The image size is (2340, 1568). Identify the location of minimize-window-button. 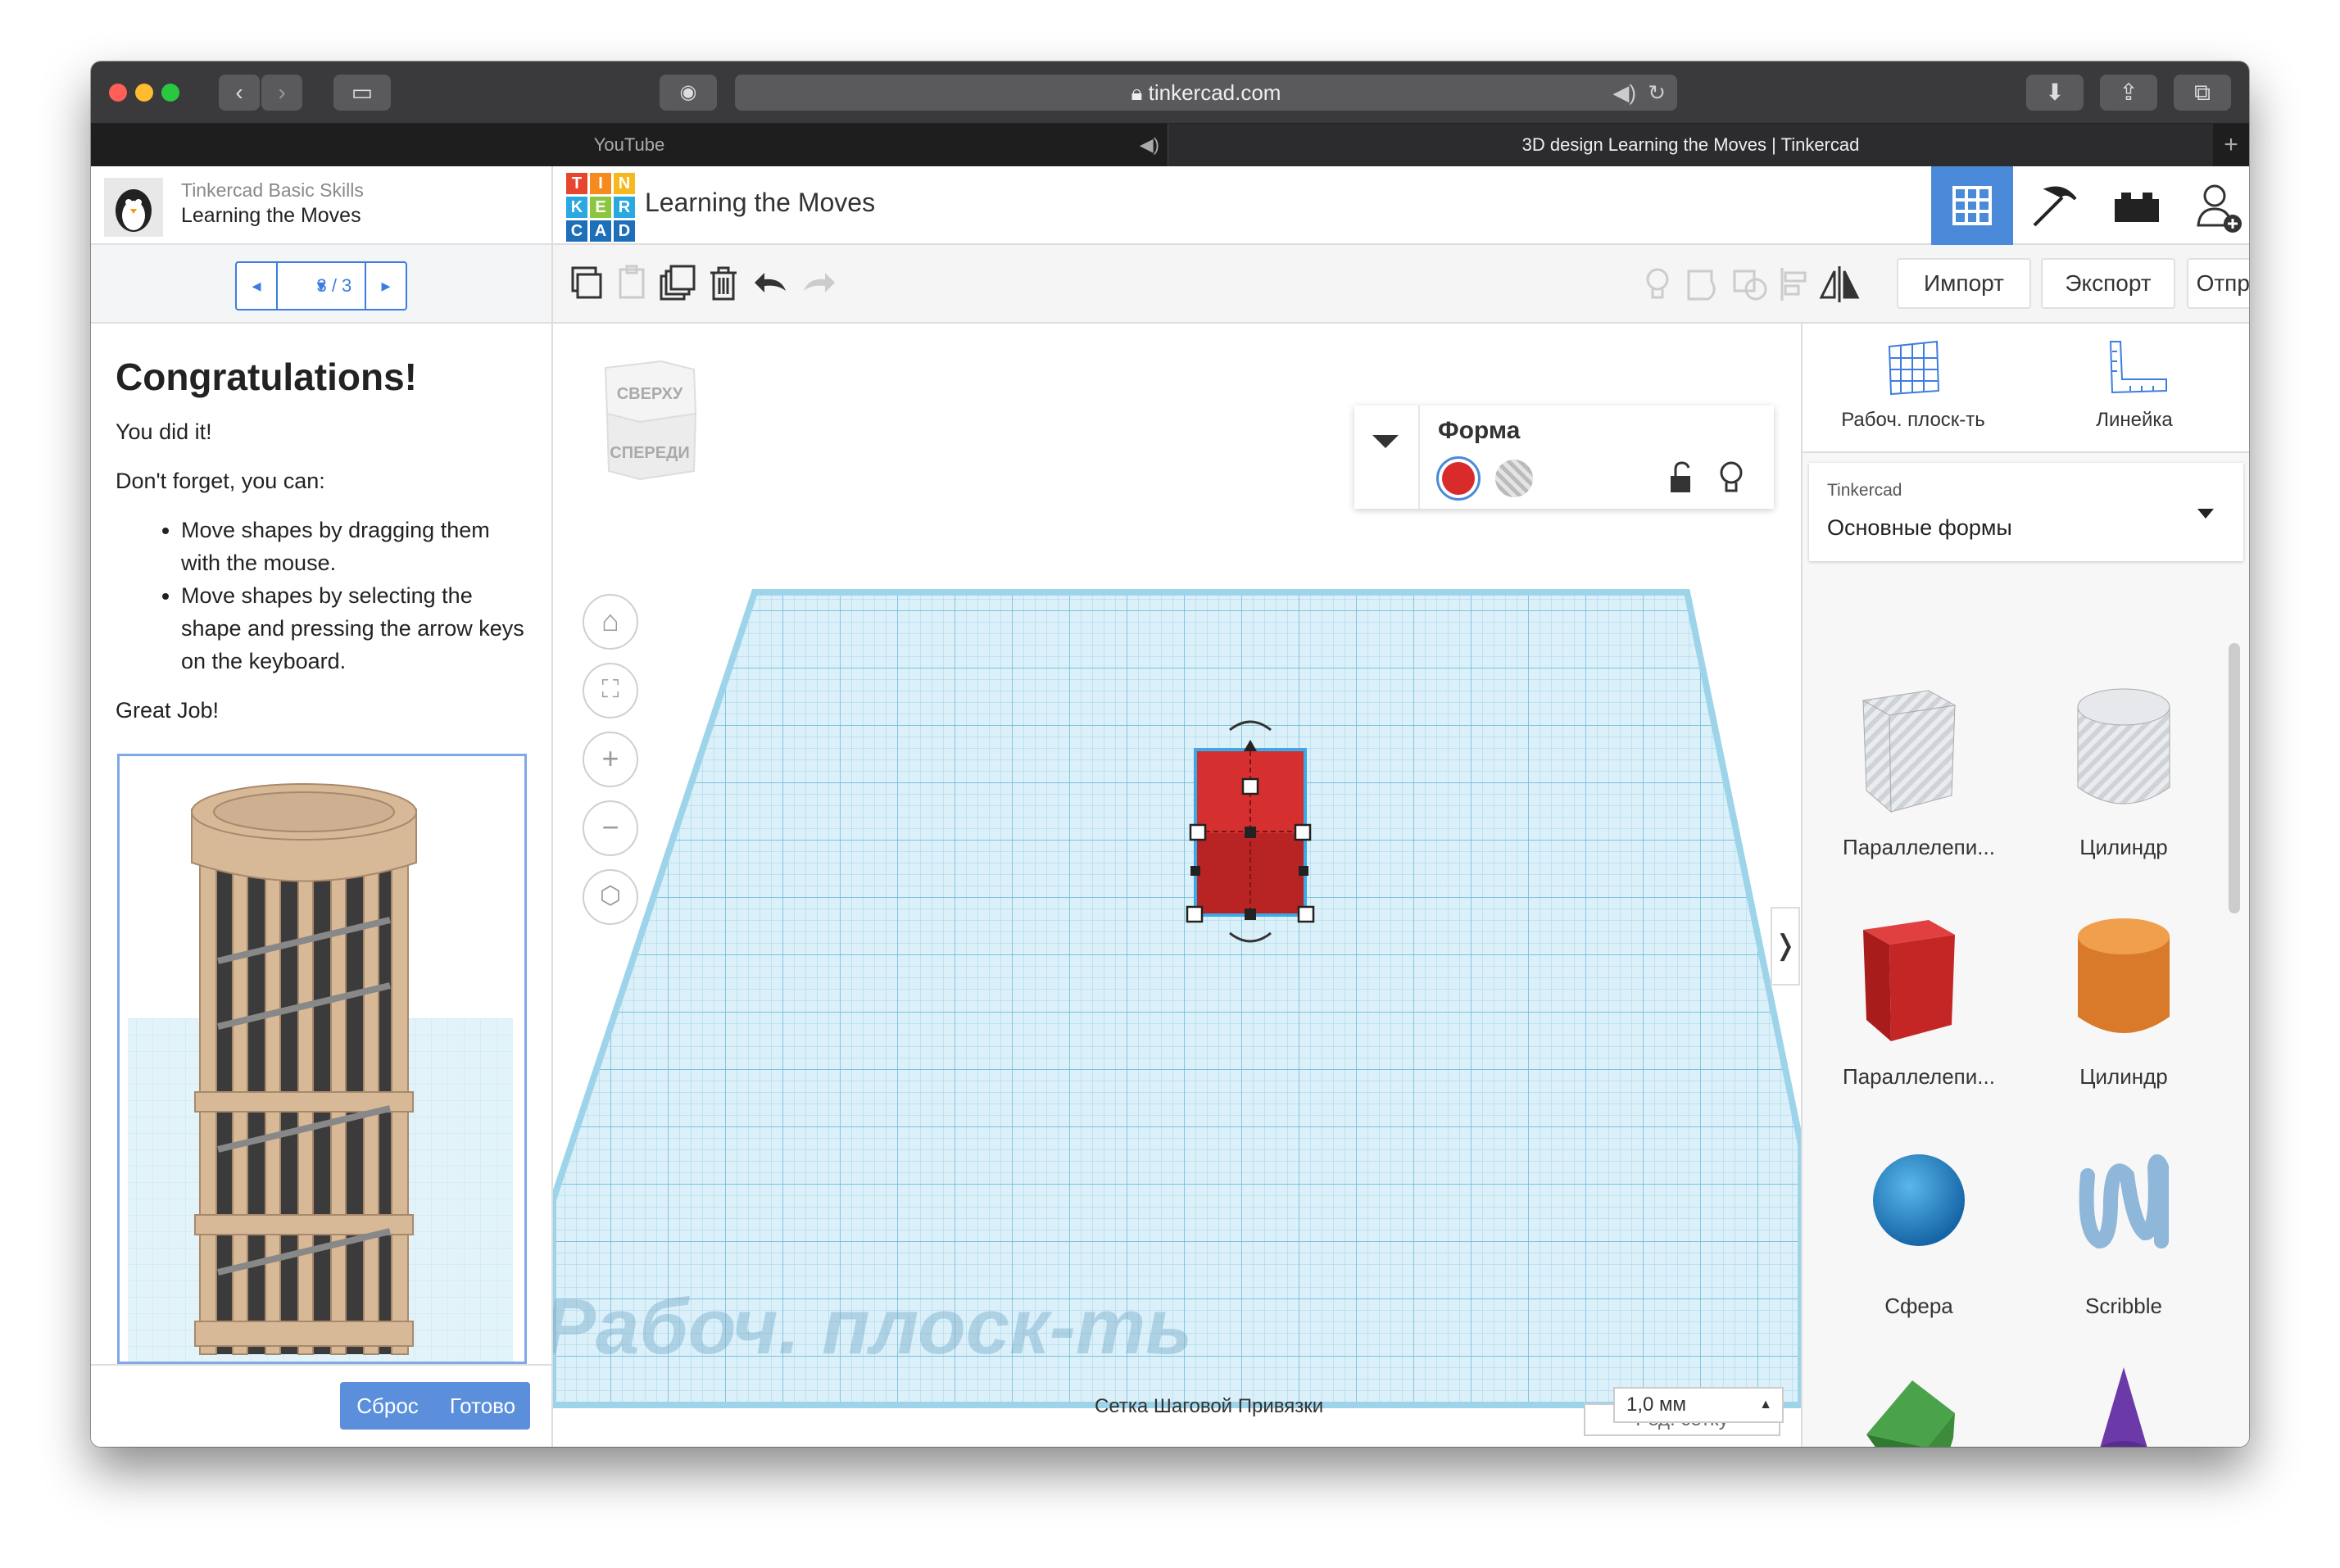
(144, 93).